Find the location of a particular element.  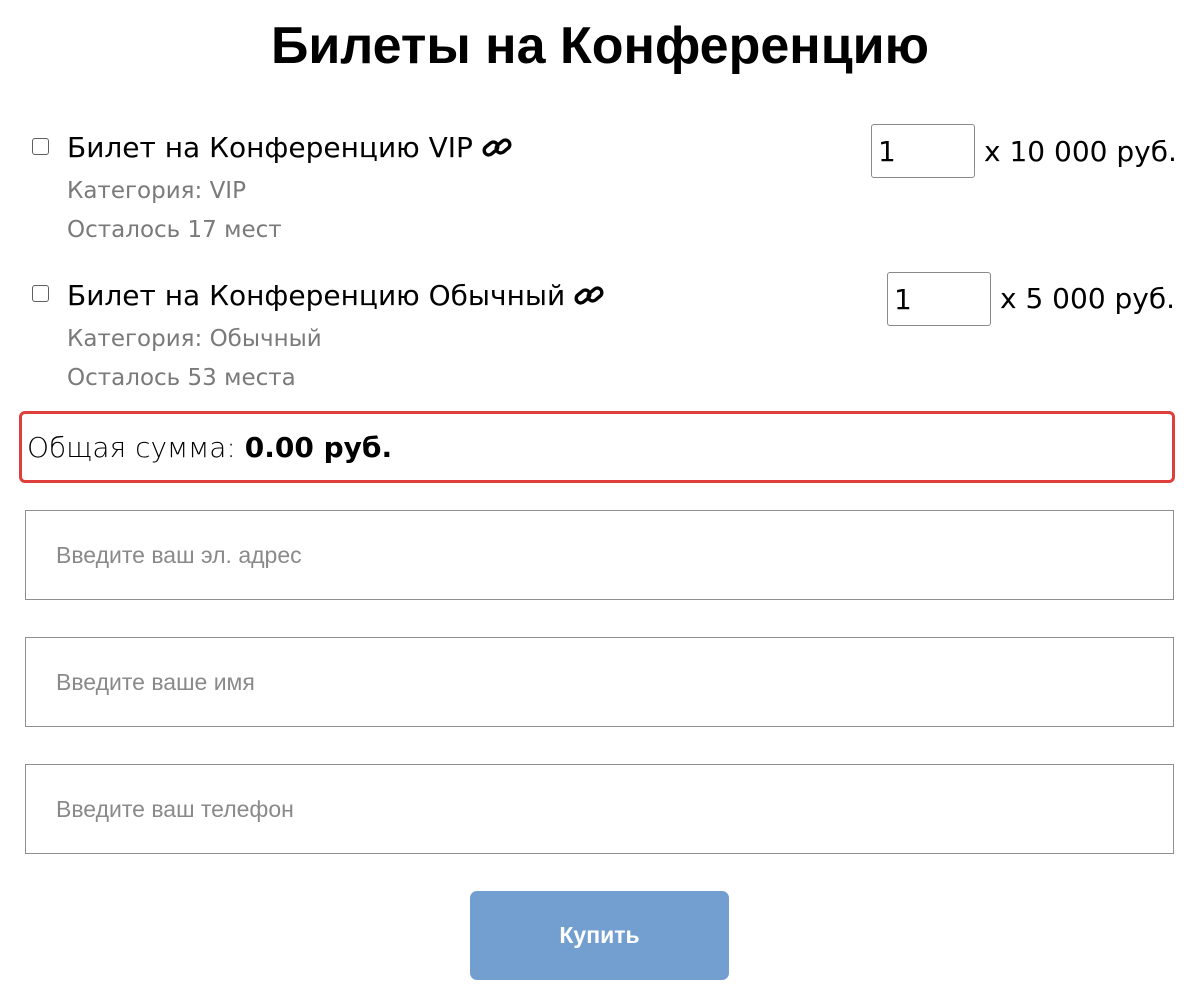

total-summary: Общая сумма: 0.00 руб. is located at coordinates (209, 448).